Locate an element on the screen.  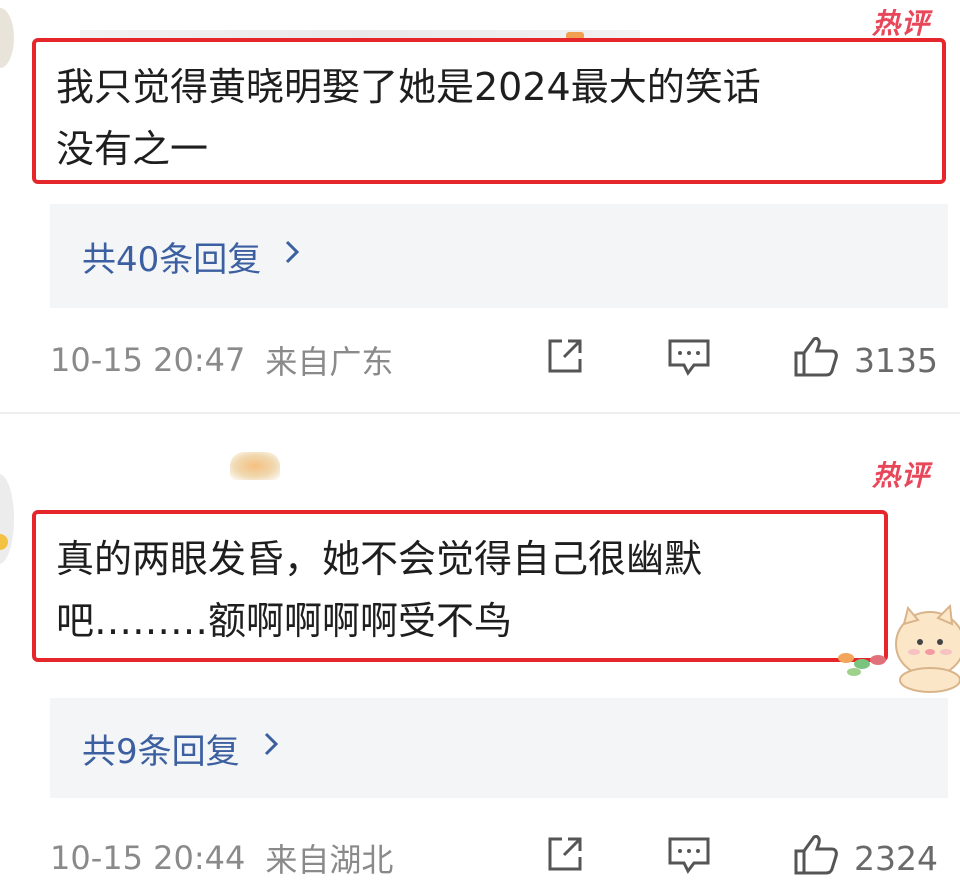
user-avatar-ornament is located at coordinates (255, 466).